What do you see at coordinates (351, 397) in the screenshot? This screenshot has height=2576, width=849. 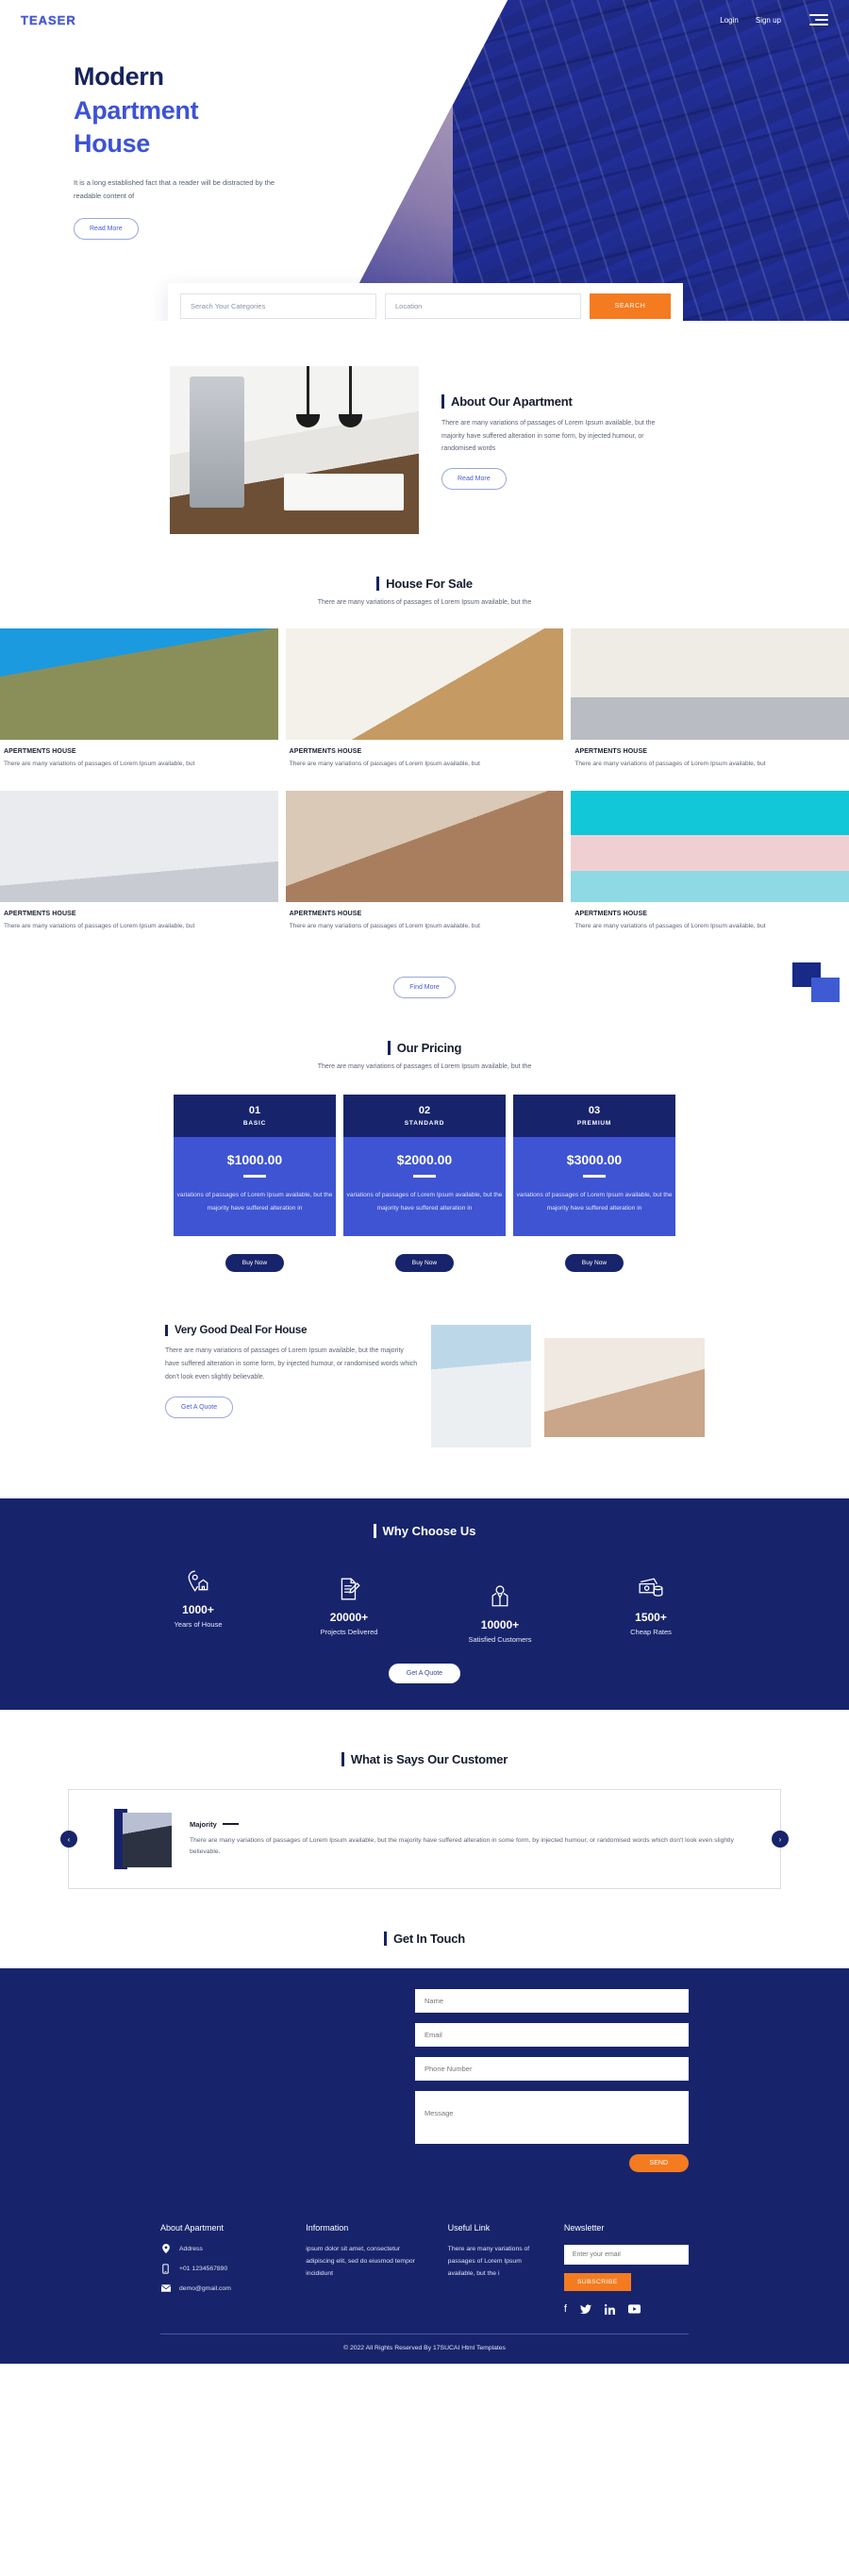 I see `pendant-lamp-icon` at bounding box center [351, 397].